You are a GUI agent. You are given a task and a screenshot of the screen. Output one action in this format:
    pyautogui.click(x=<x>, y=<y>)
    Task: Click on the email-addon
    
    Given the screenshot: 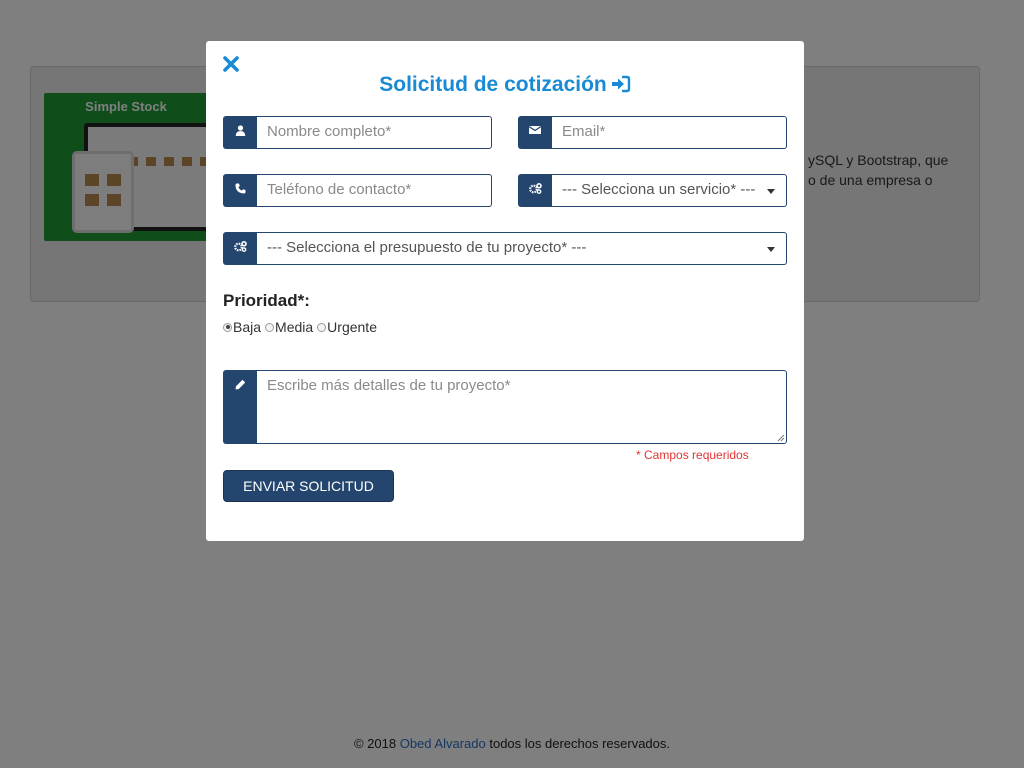 What is the action you would take?
    pyautogui.click(x=535, y=132)
    